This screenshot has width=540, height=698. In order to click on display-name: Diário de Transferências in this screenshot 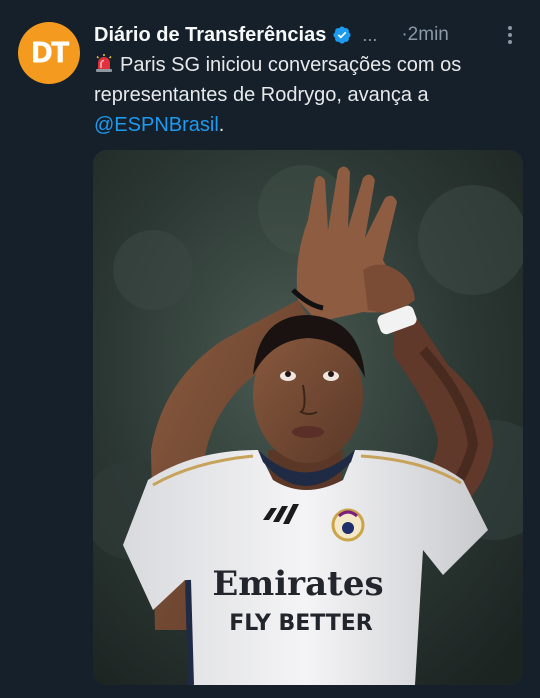, I will do `click(210, 35)`.